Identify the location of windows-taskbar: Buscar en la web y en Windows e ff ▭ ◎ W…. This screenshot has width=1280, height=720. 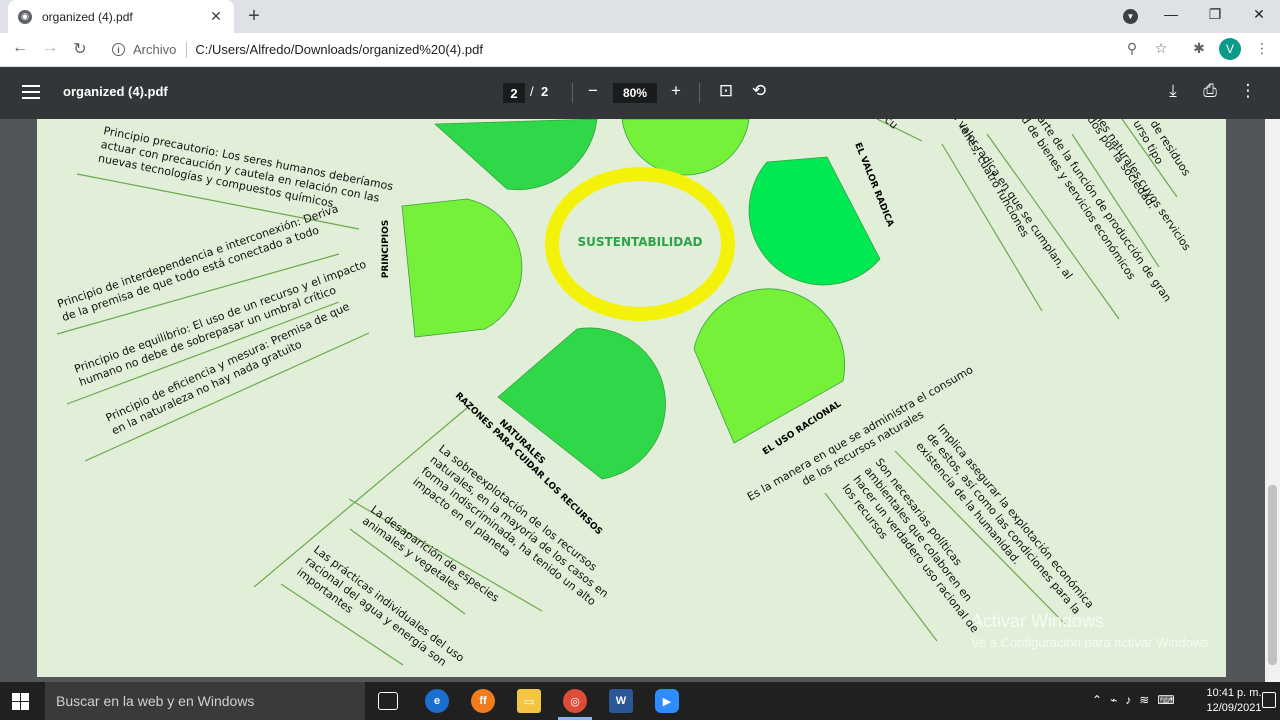
(640, 701).